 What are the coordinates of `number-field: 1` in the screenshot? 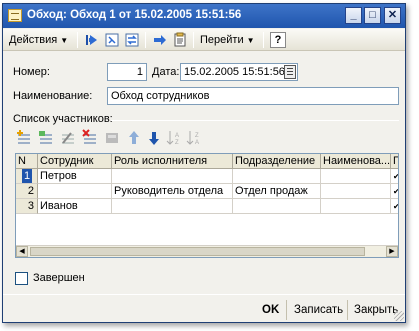 It's located at (127, 72).